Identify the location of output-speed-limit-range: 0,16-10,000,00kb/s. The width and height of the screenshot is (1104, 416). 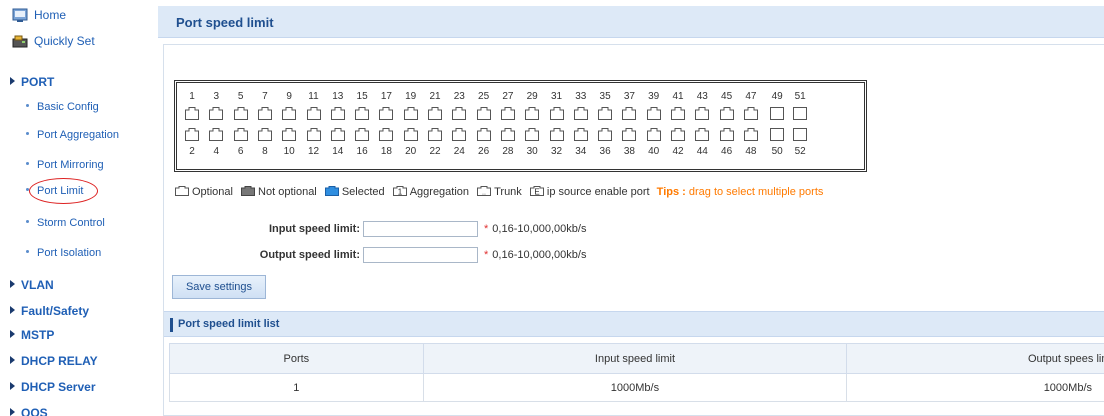
(539, 255).